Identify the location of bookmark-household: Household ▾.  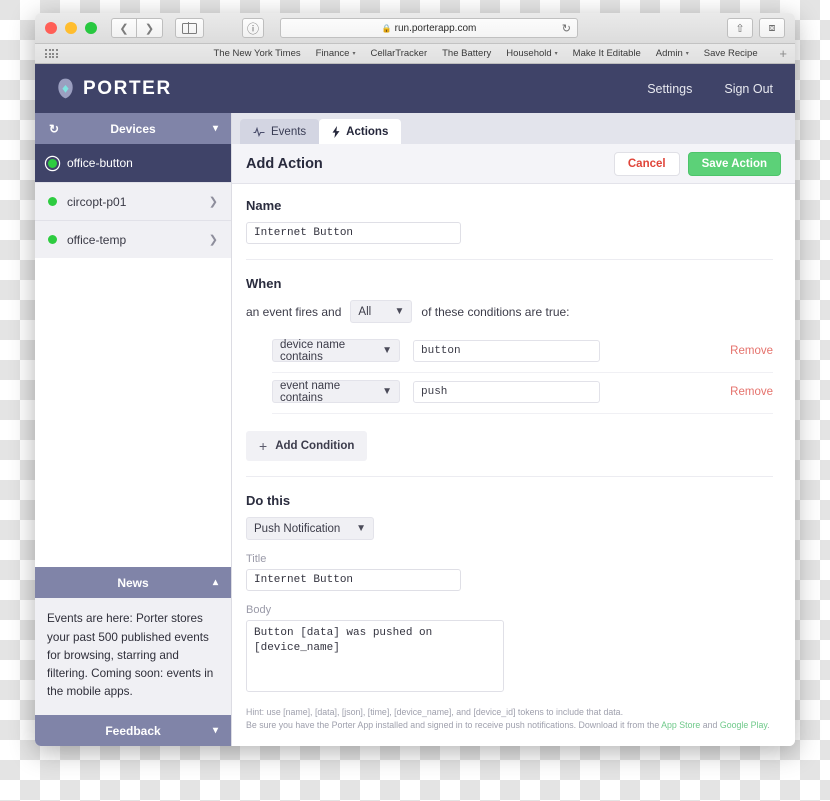
(531, 53).